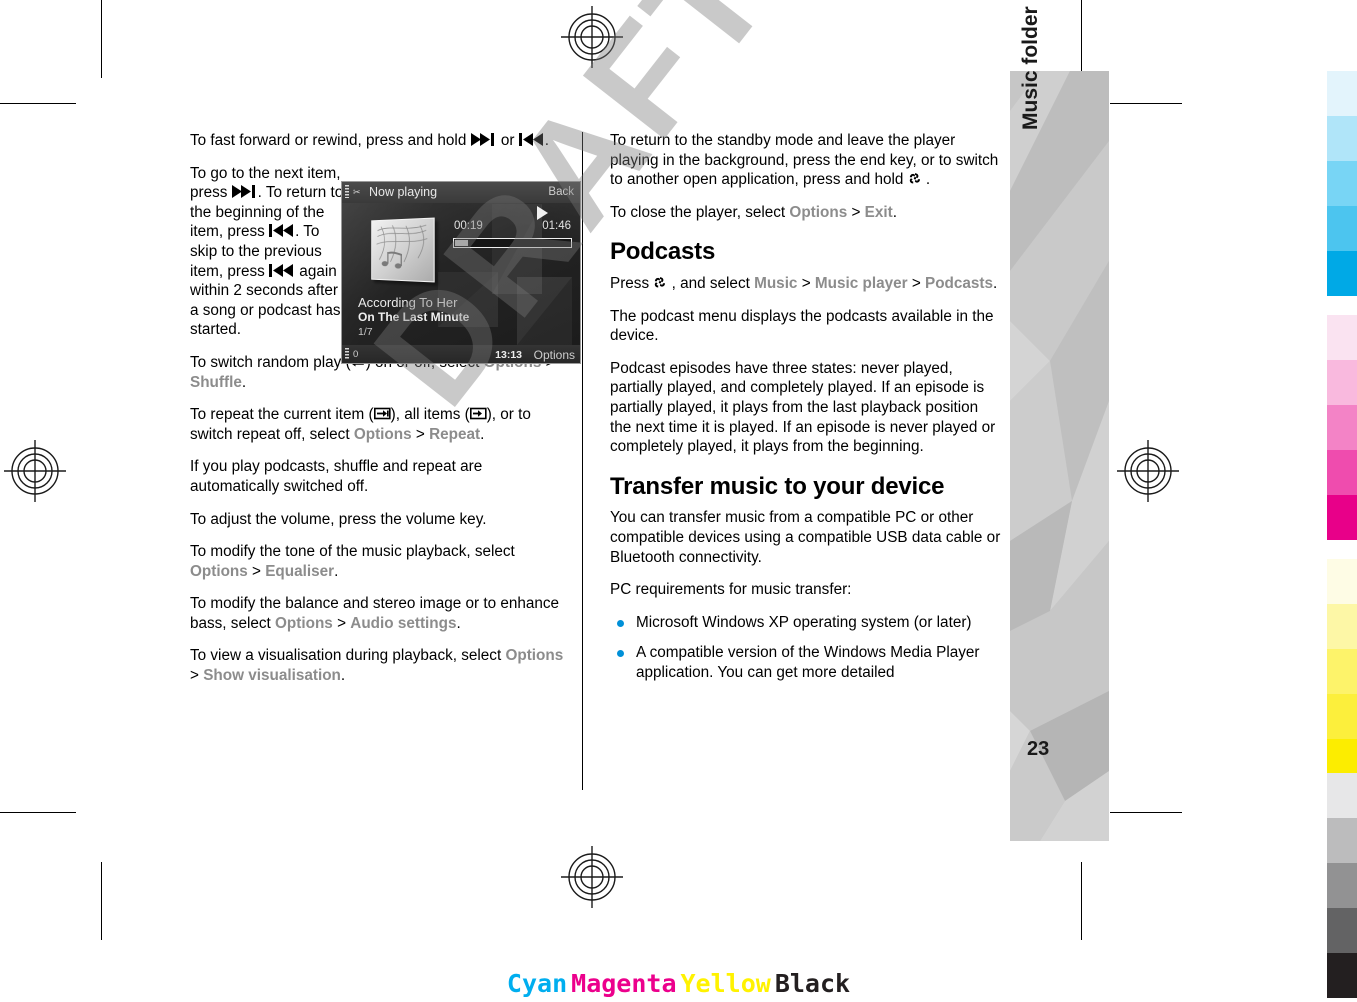  I want to click on album-title: On The Last Minute, so click(414, 317).